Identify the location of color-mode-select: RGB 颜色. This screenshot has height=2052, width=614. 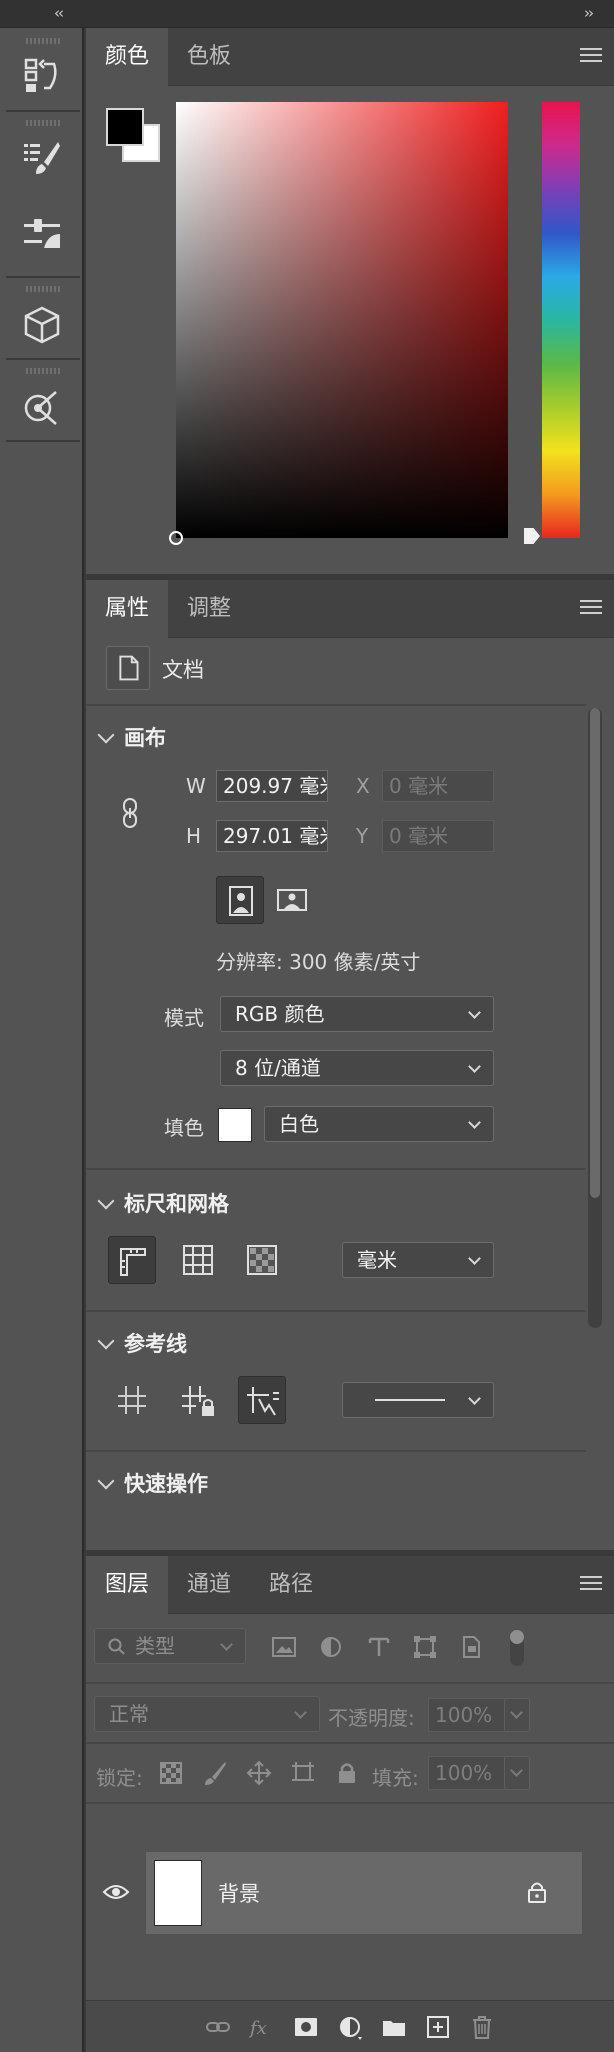
(357, 1014).